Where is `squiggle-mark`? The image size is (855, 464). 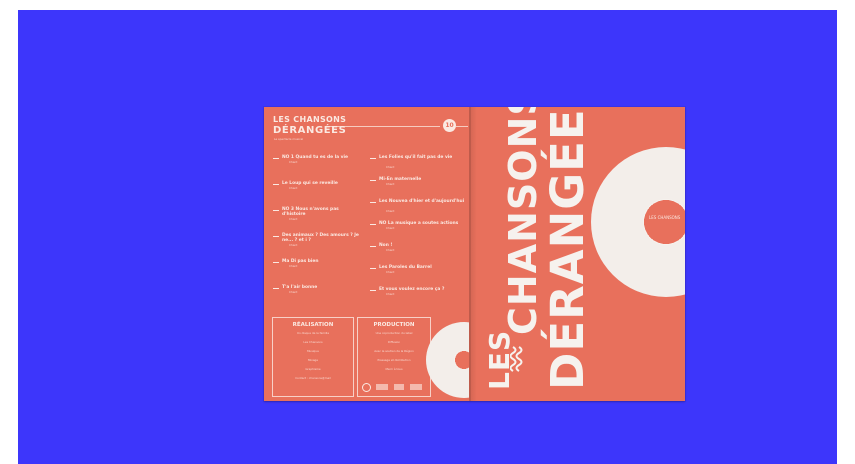 squiggle-mark is located at coordinates (517, 365).